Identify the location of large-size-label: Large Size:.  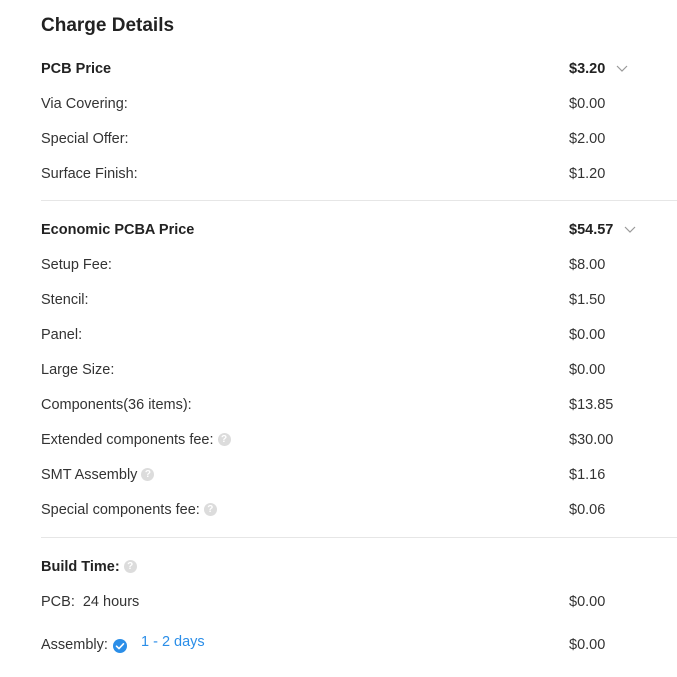
(78, 370).